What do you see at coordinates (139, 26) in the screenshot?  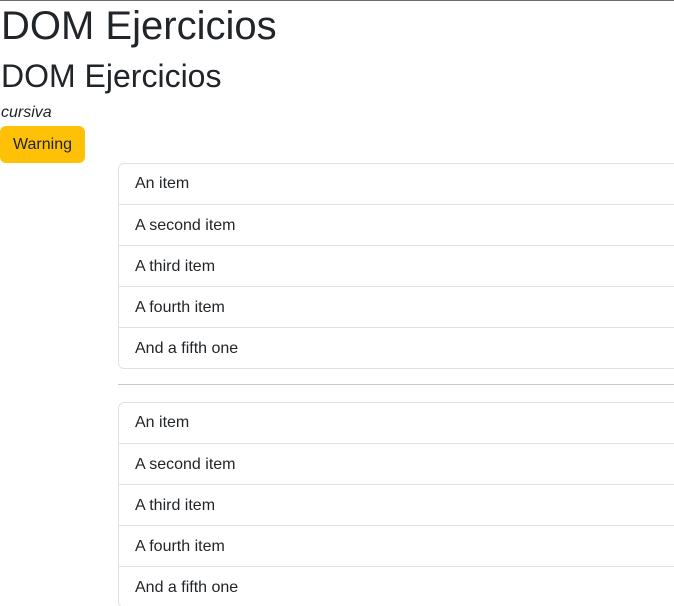 I see `page-title: DOM Ejercicios` at bounding box center [139, 26].